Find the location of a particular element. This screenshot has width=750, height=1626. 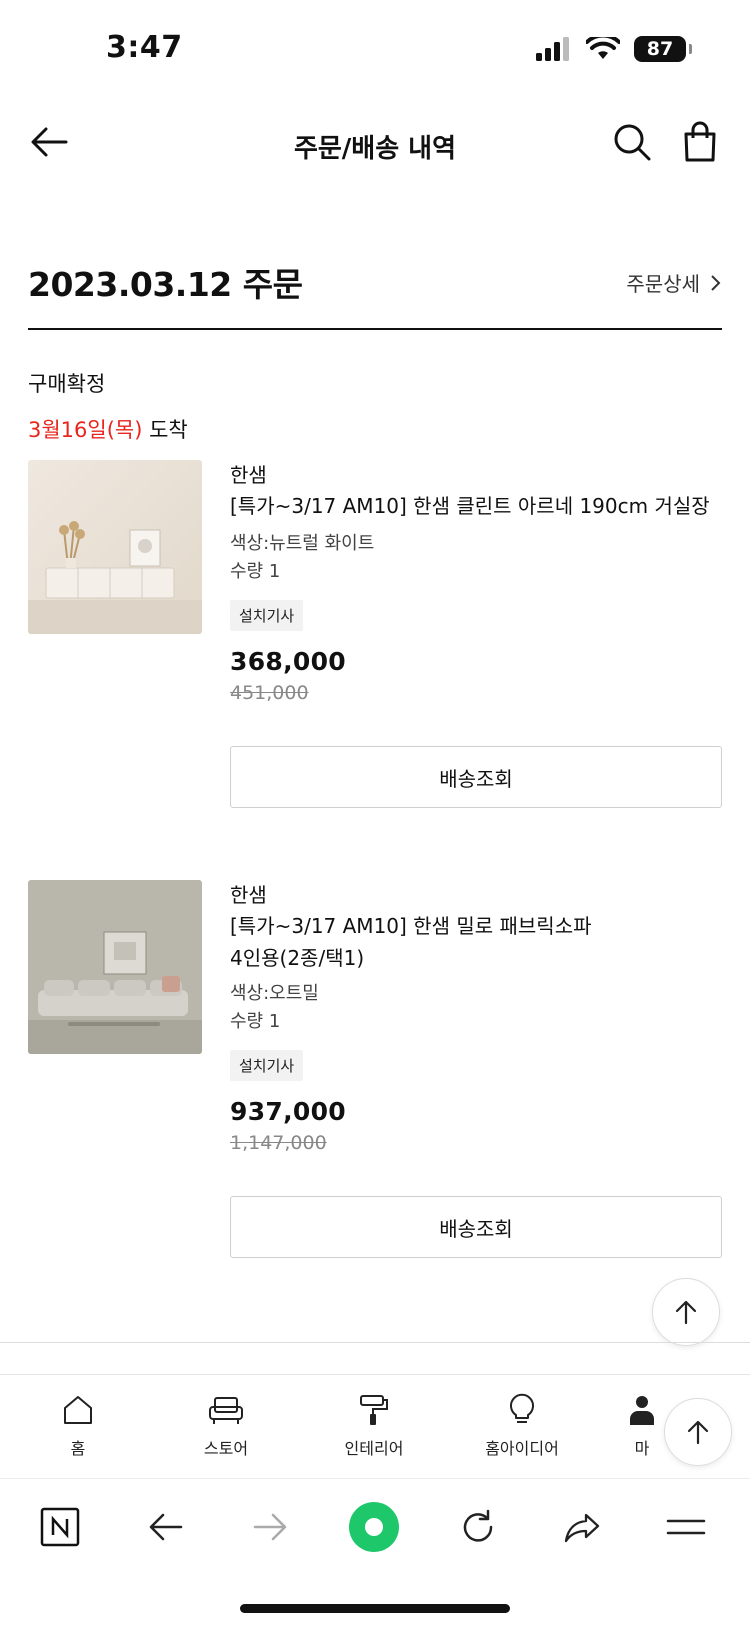

product-name-line2: 4인용(2종/택1) is located at coordinates (476, 958).